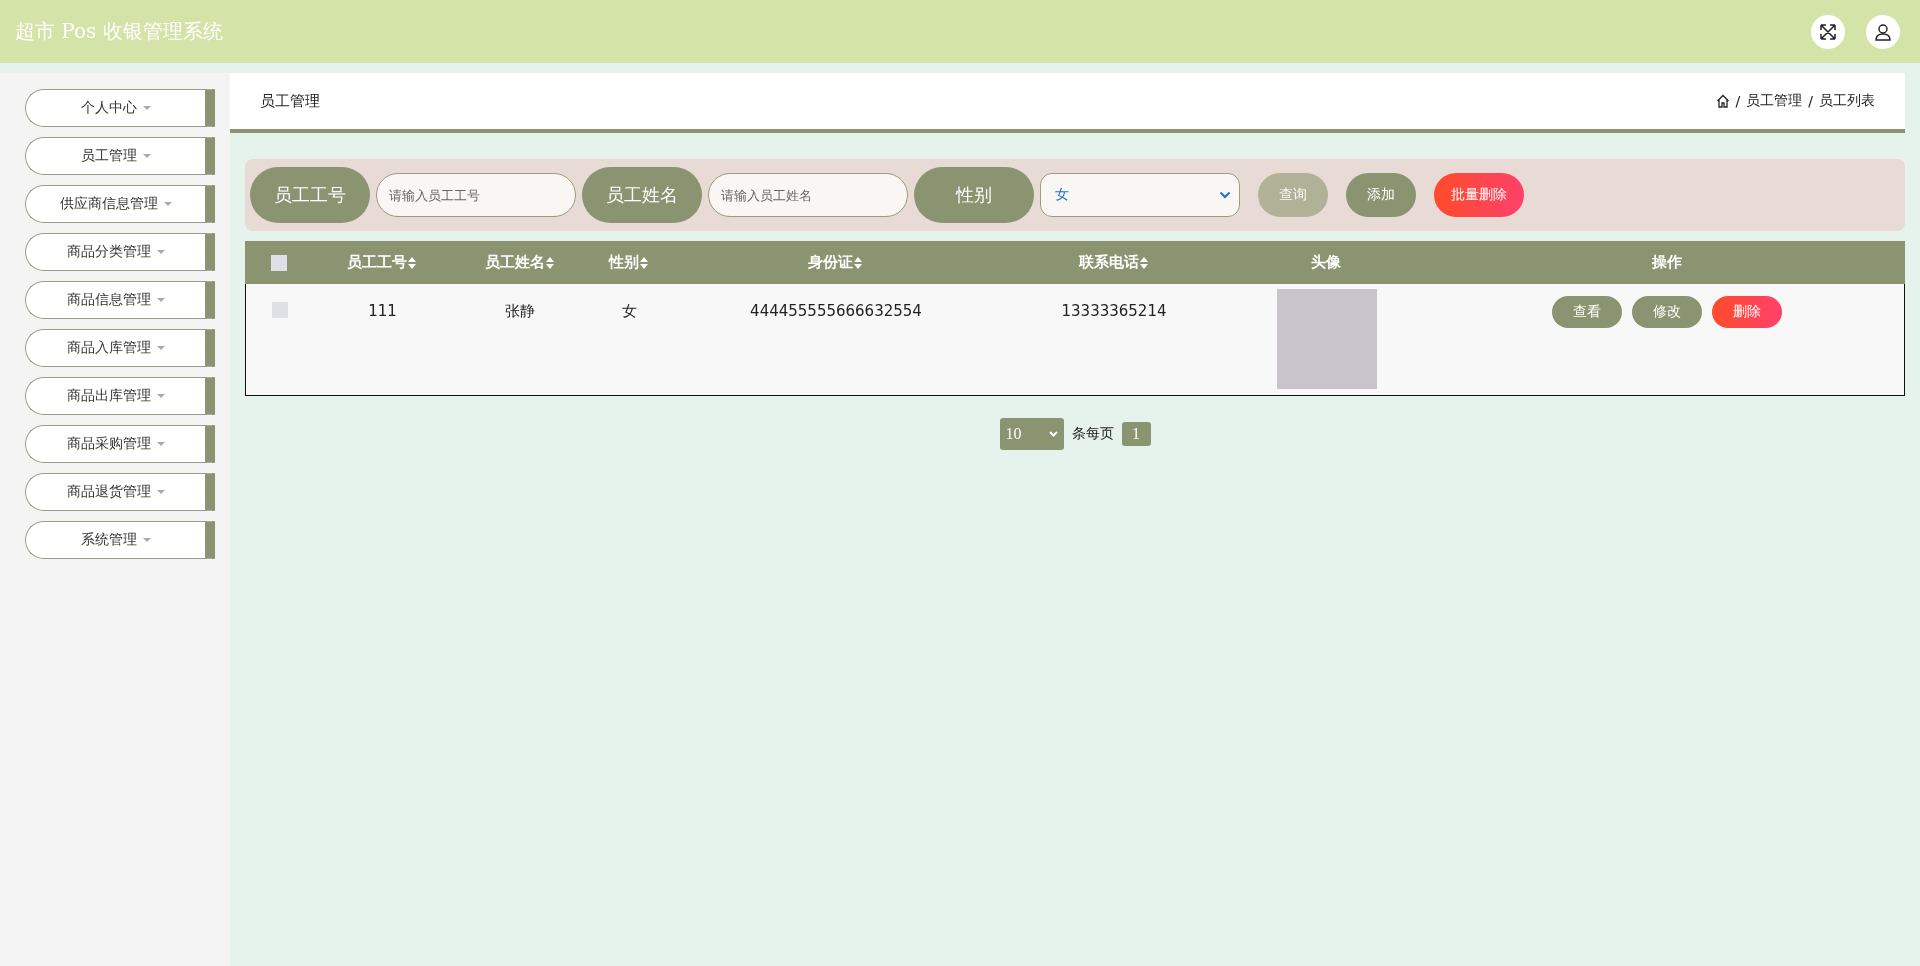  What do you see at coordinates (120, 300) in the screenshot?
I see `sidebar-item: 商品信息管理` at bounding box center [120, 300].